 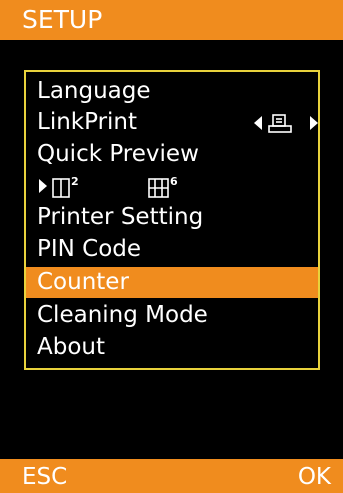 I want to click on menu-item-label: About, so click(x=71, y=347).